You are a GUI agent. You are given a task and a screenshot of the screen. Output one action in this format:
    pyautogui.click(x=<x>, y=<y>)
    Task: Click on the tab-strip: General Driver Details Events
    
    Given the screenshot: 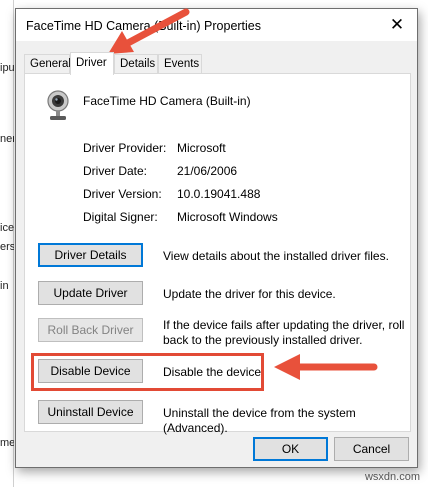 What is the action you would take?
    pyautogui.click(x=219, y=63)
    